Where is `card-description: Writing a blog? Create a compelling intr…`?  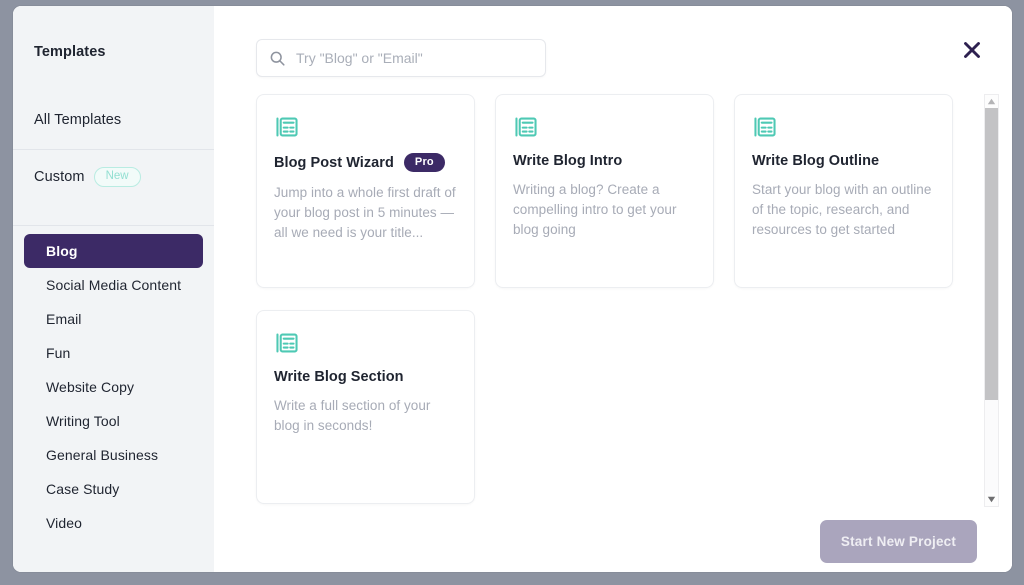
card-description: Writing a blog? Create a compelling intr… is located at coordinates (595, 209).